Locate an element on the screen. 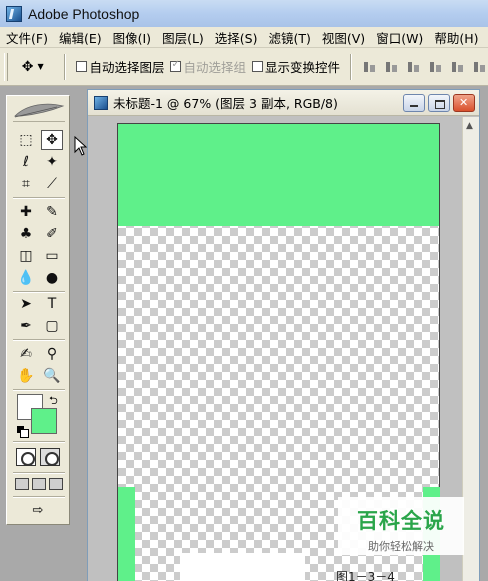 The height and width of the screenshot is (581, 488). menu-image: 图像(I) is located at coordinates (132, 37).